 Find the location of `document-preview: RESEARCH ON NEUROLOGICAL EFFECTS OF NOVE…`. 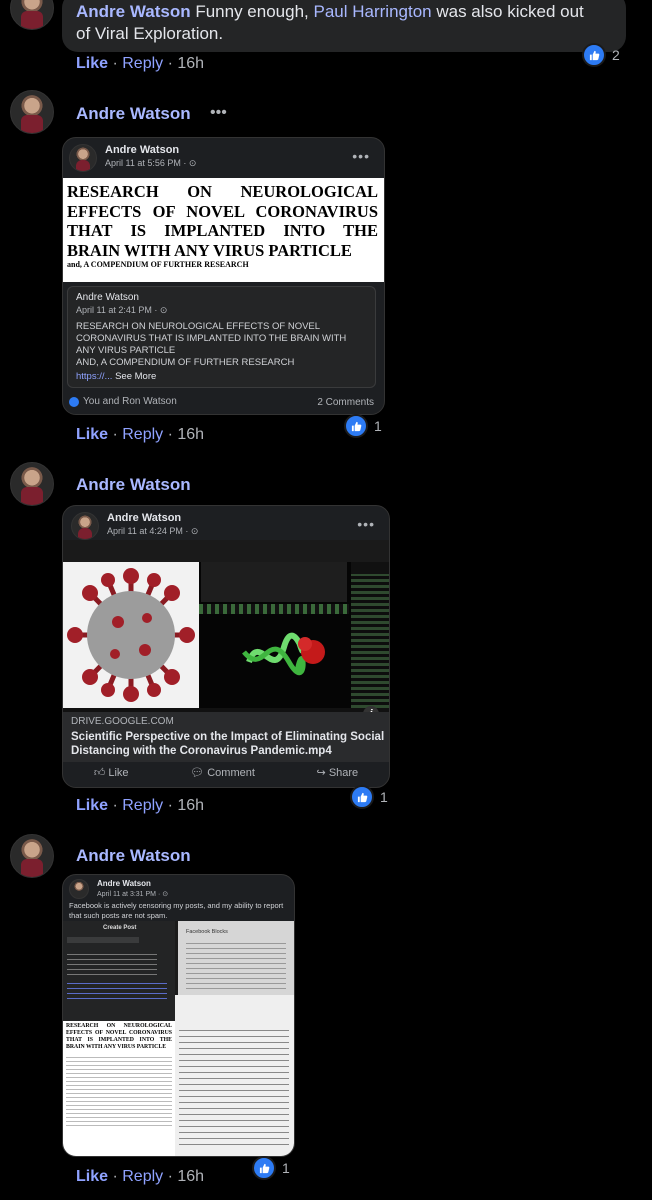

document-preview: RESEARCH ON NEUROLOGICAL EFFECTS OF NOVE… is located at coordinates (223, 230).